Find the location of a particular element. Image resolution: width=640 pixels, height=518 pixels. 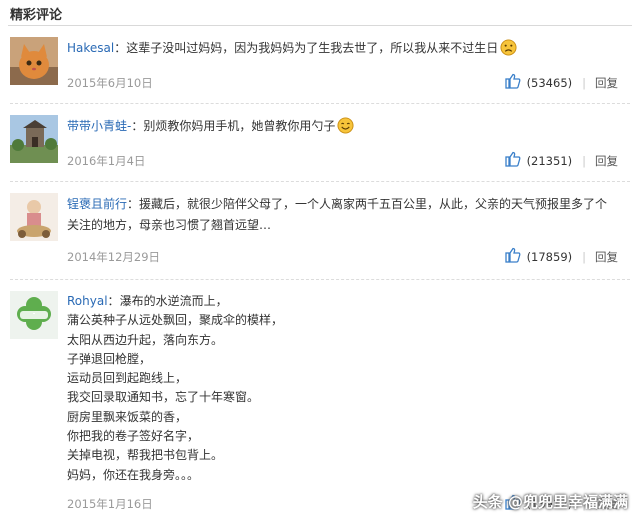

comment-date: 2015年1月16日 is located at coordinates (110, 504).